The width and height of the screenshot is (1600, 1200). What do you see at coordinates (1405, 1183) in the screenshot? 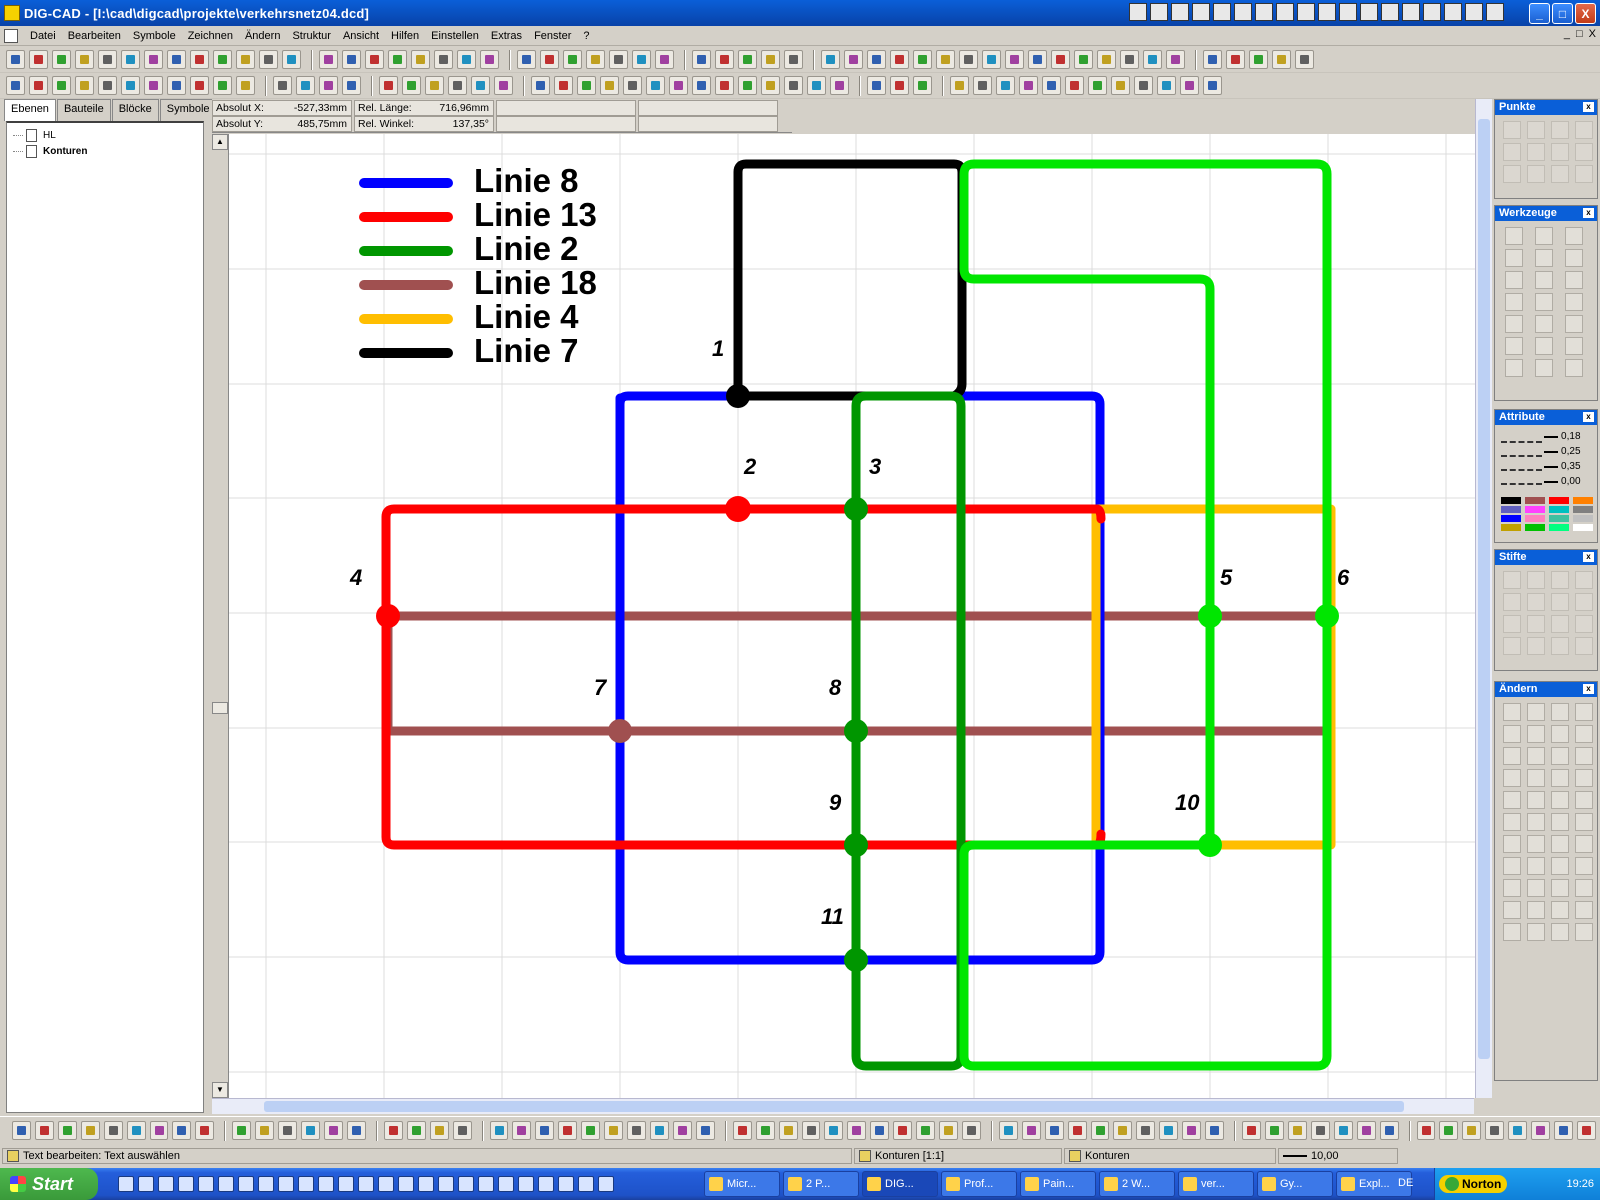
I see `language-indicator: DE` at bounding box center [1405, 1183].